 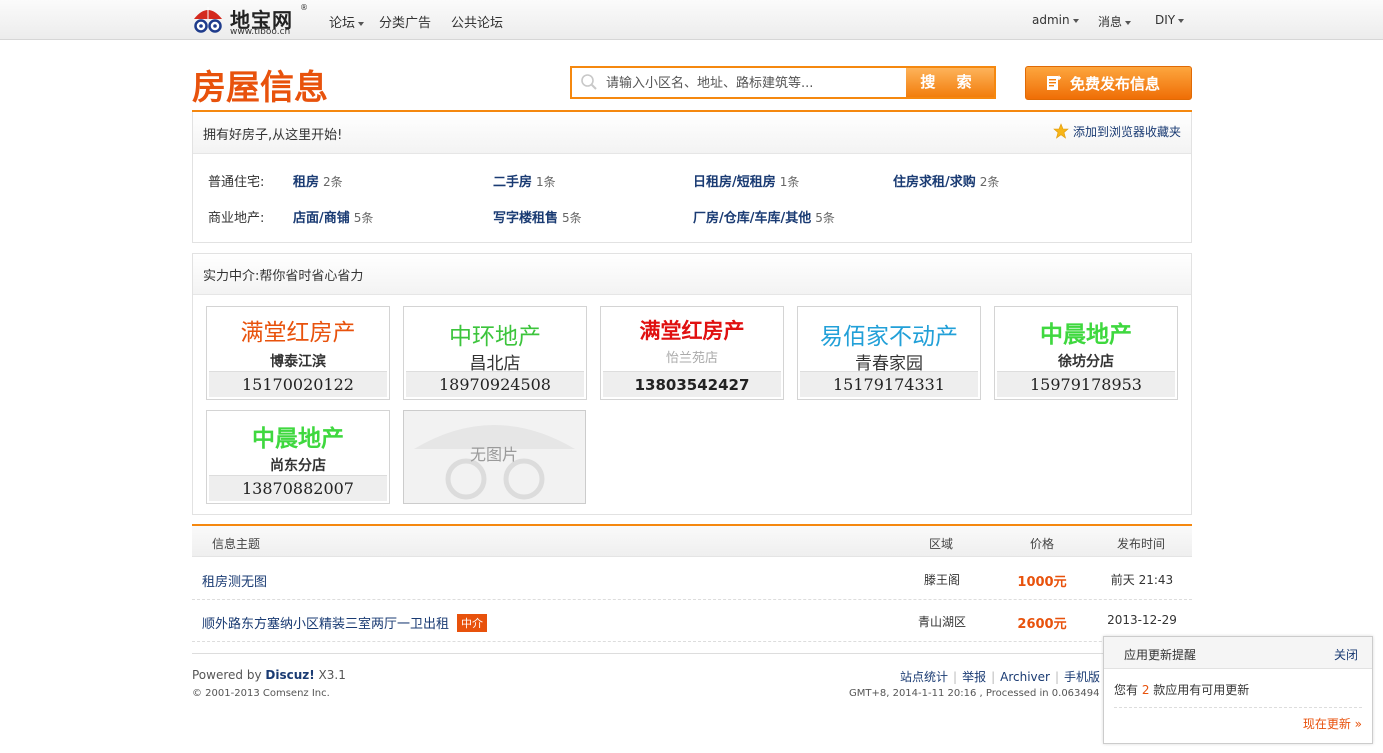 What do you see at coordinates (289, 675) in the screenshot?
I see `discuz-link: Discuz!` at bounding box center [289, 675].